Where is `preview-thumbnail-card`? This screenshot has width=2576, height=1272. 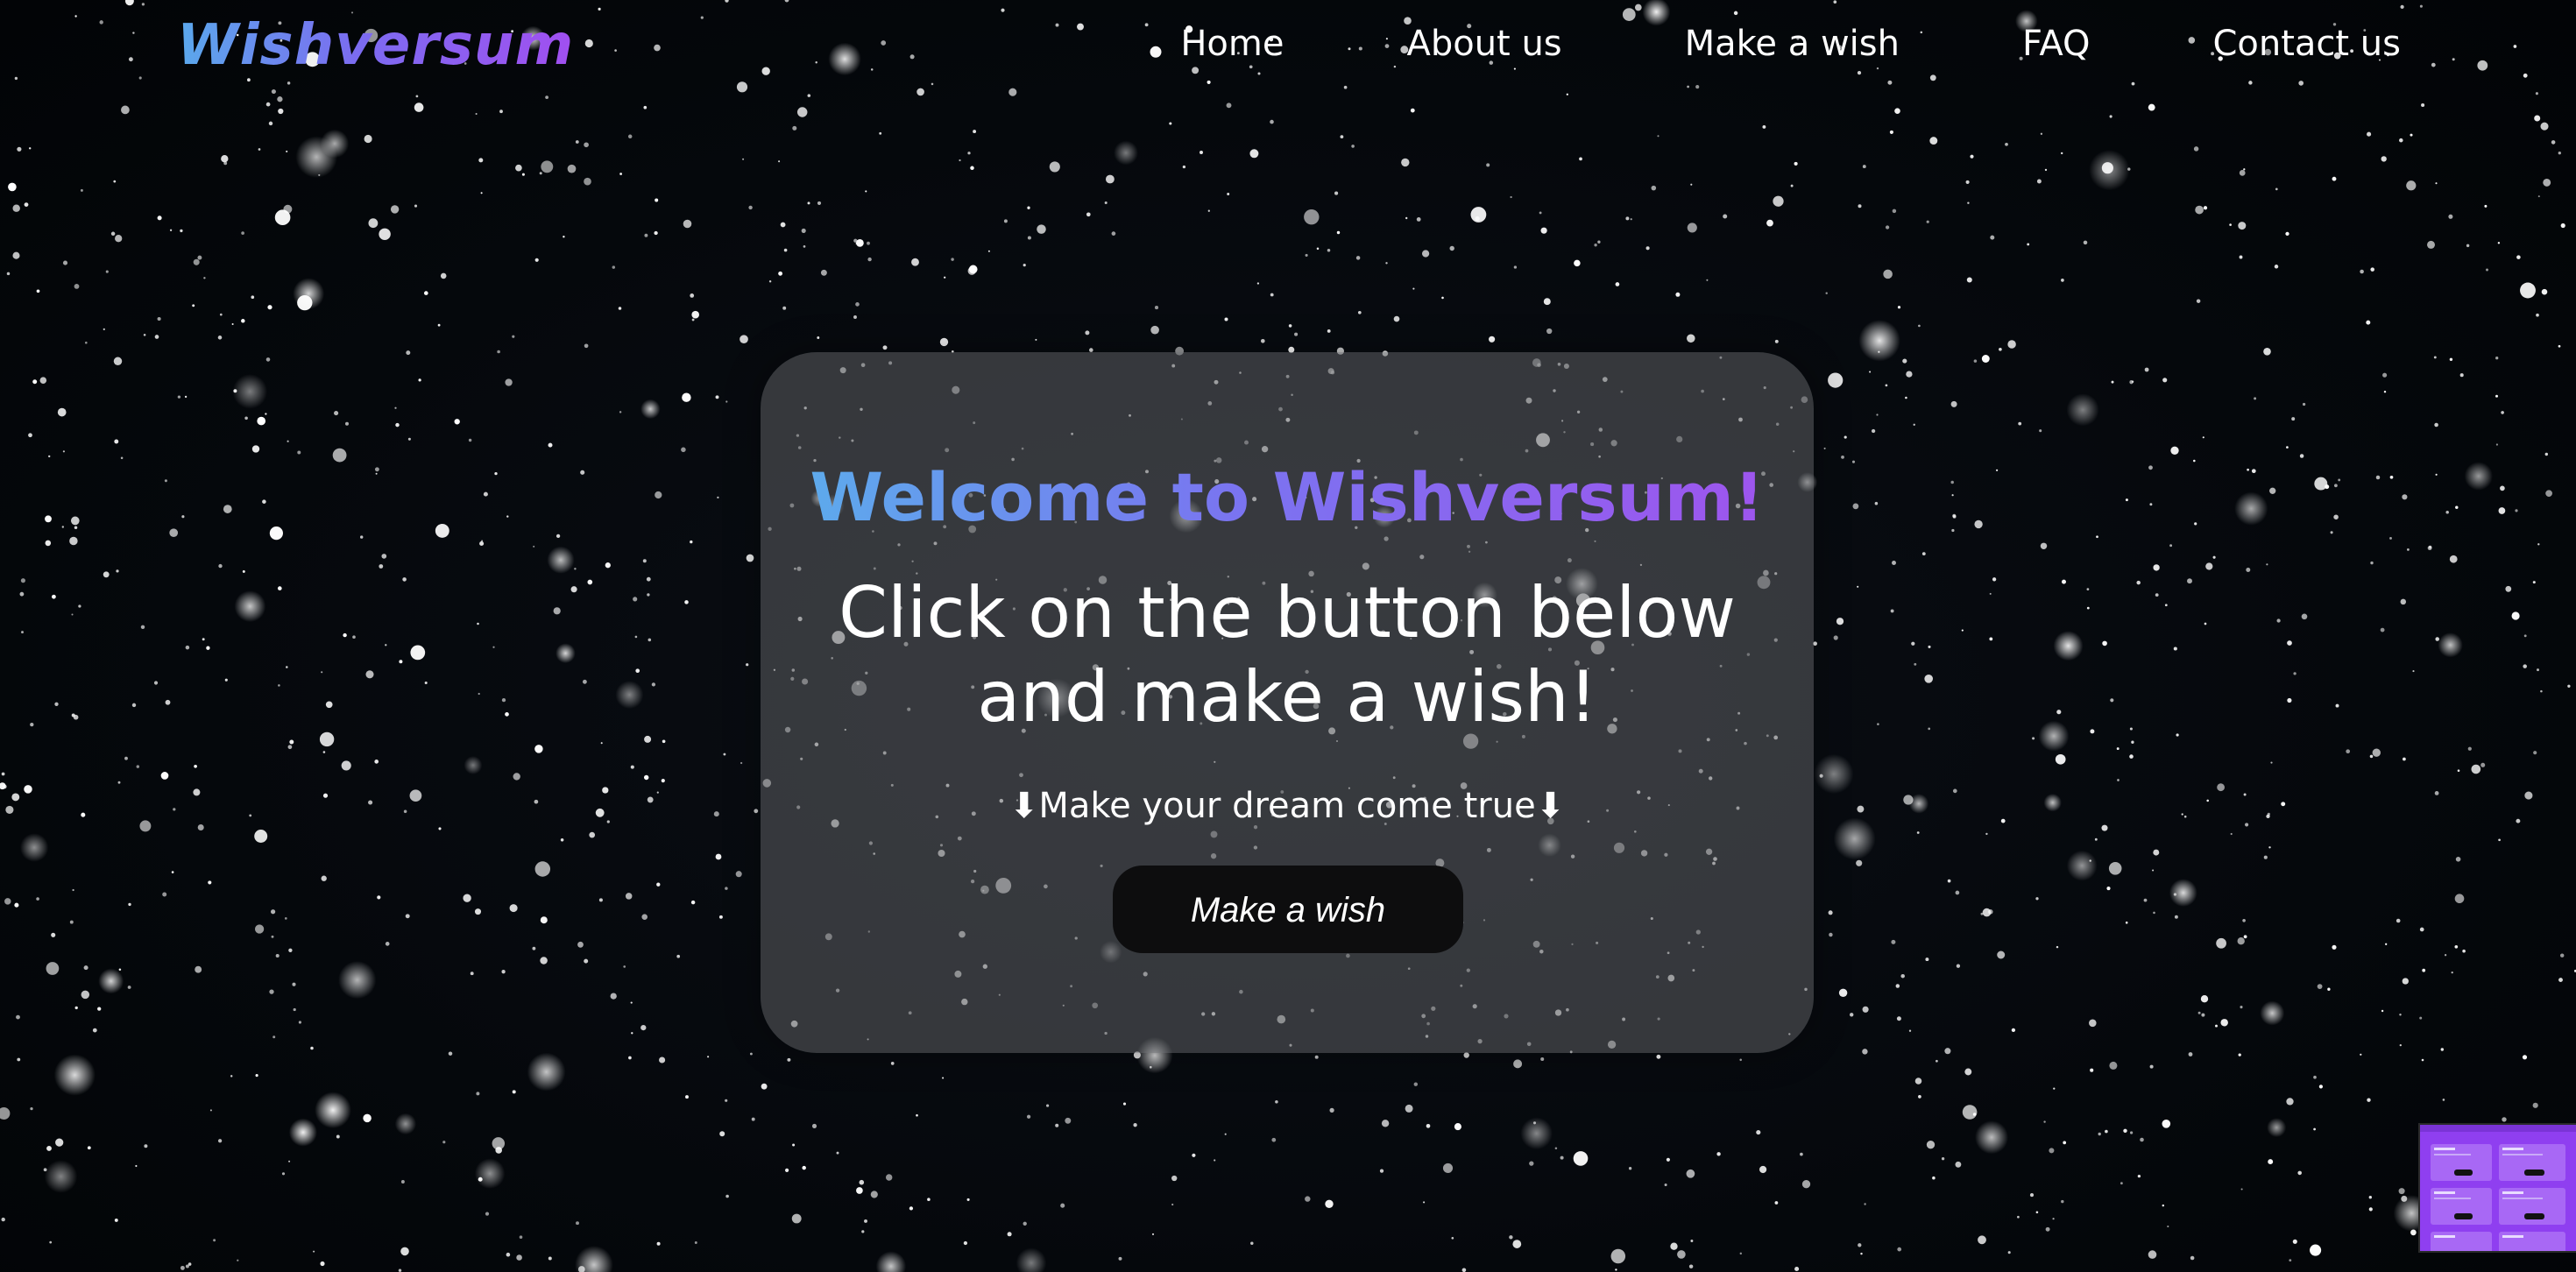
preview-thumbnail-card is located at coordinates (2532, 1206).